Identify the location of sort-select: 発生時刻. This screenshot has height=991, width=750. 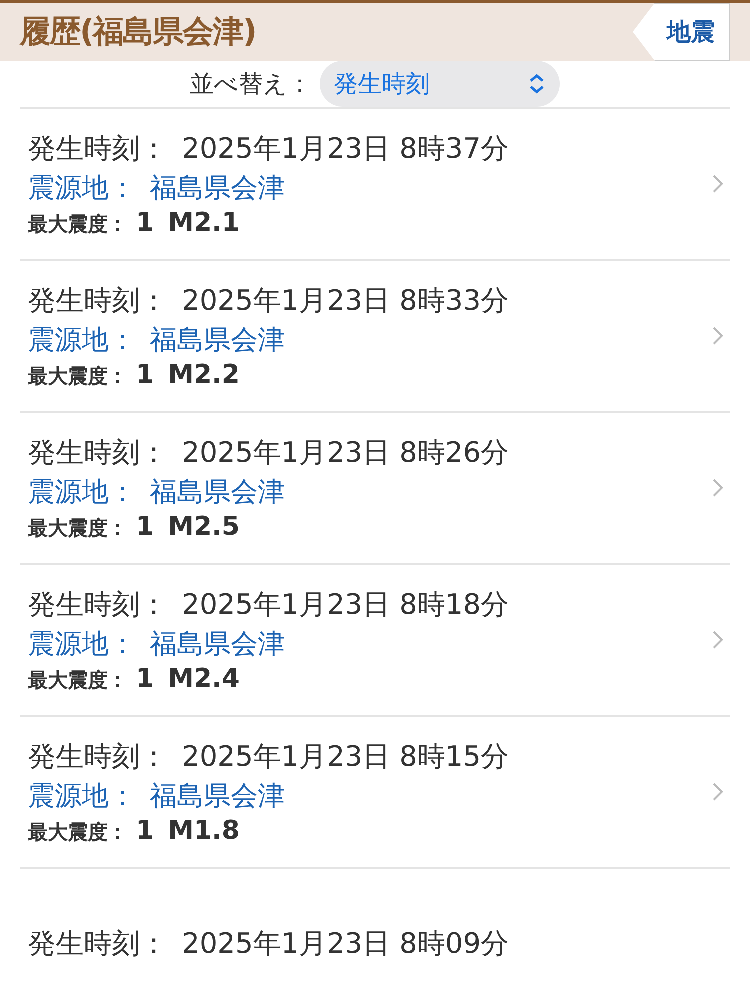
(440, 84).